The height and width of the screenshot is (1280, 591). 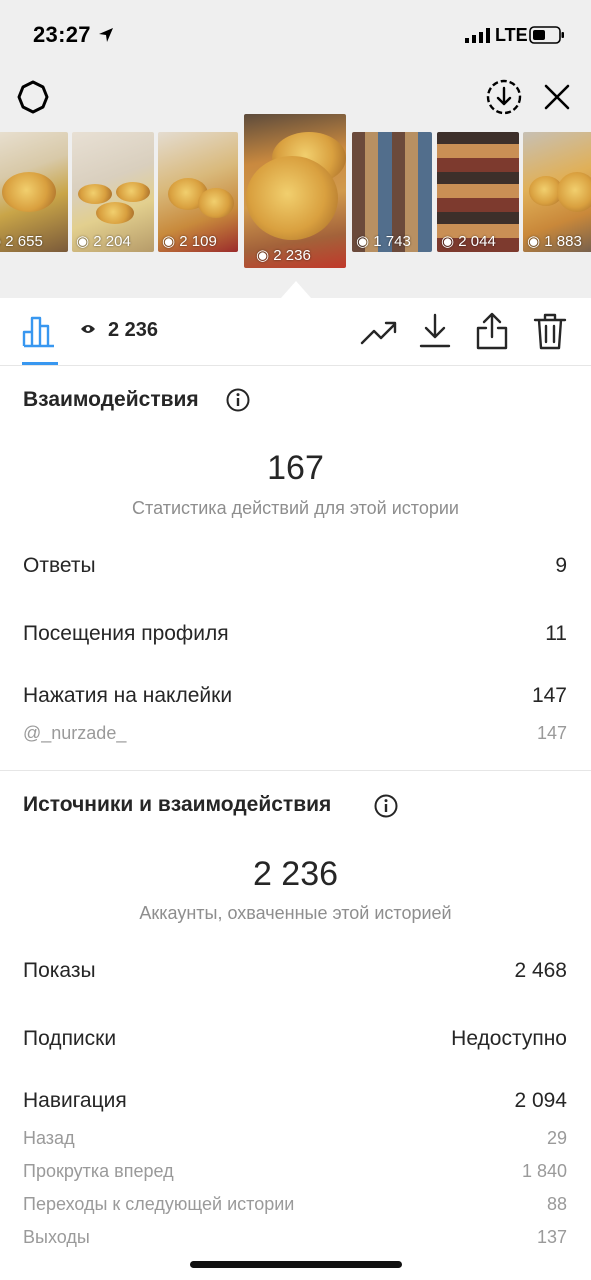 I want to click on sticker-mention-label: @_nurzade_, so click(x=75, y=733).